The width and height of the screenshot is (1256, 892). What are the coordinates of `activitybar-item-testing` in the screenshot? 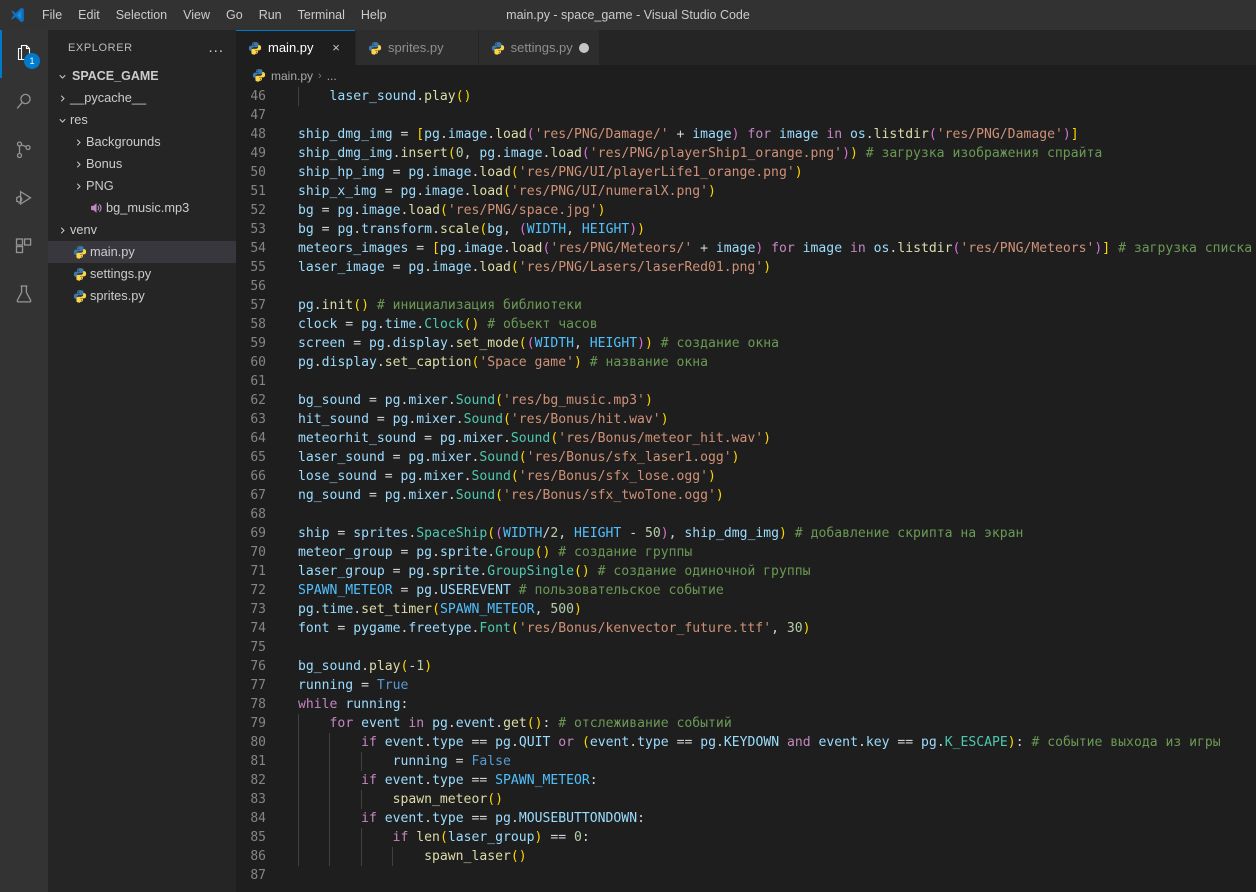 It's located at (24, 294).